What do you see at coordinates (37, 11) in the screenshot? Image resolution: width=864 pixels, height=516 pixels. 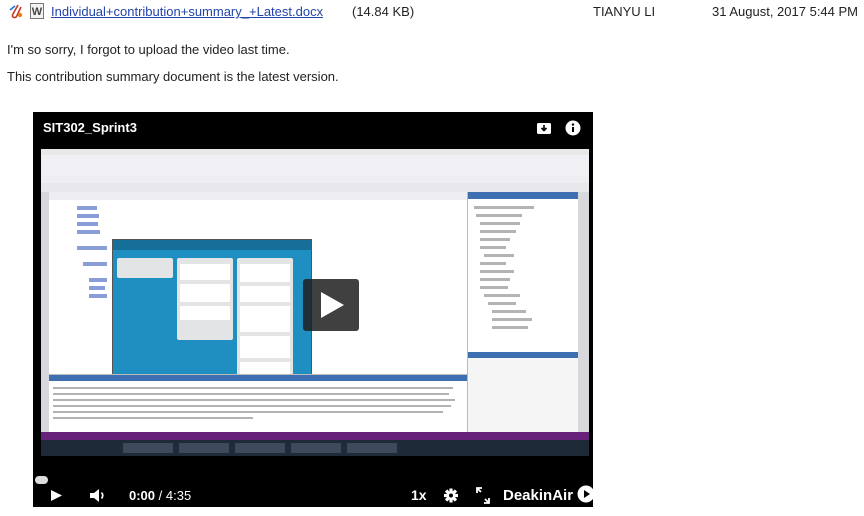 I see `word-document-icon: W` at bounding box center [37, 11].